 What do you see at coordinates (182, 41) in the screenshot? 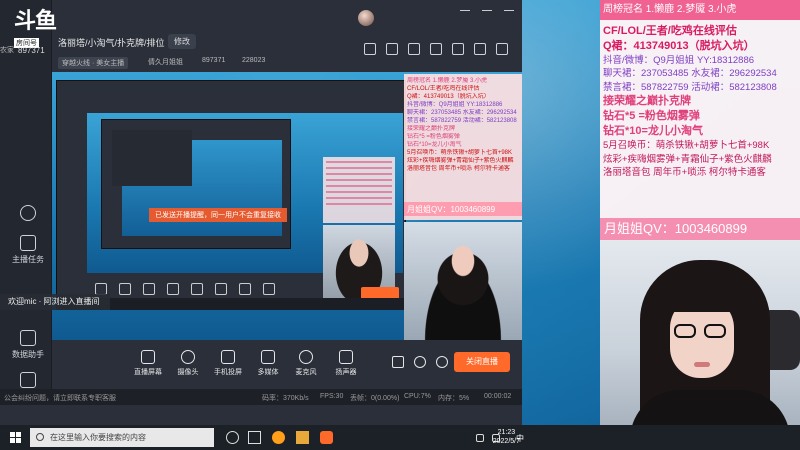
I see `edit-room-button: 修改` at bounding box center [182, 41].